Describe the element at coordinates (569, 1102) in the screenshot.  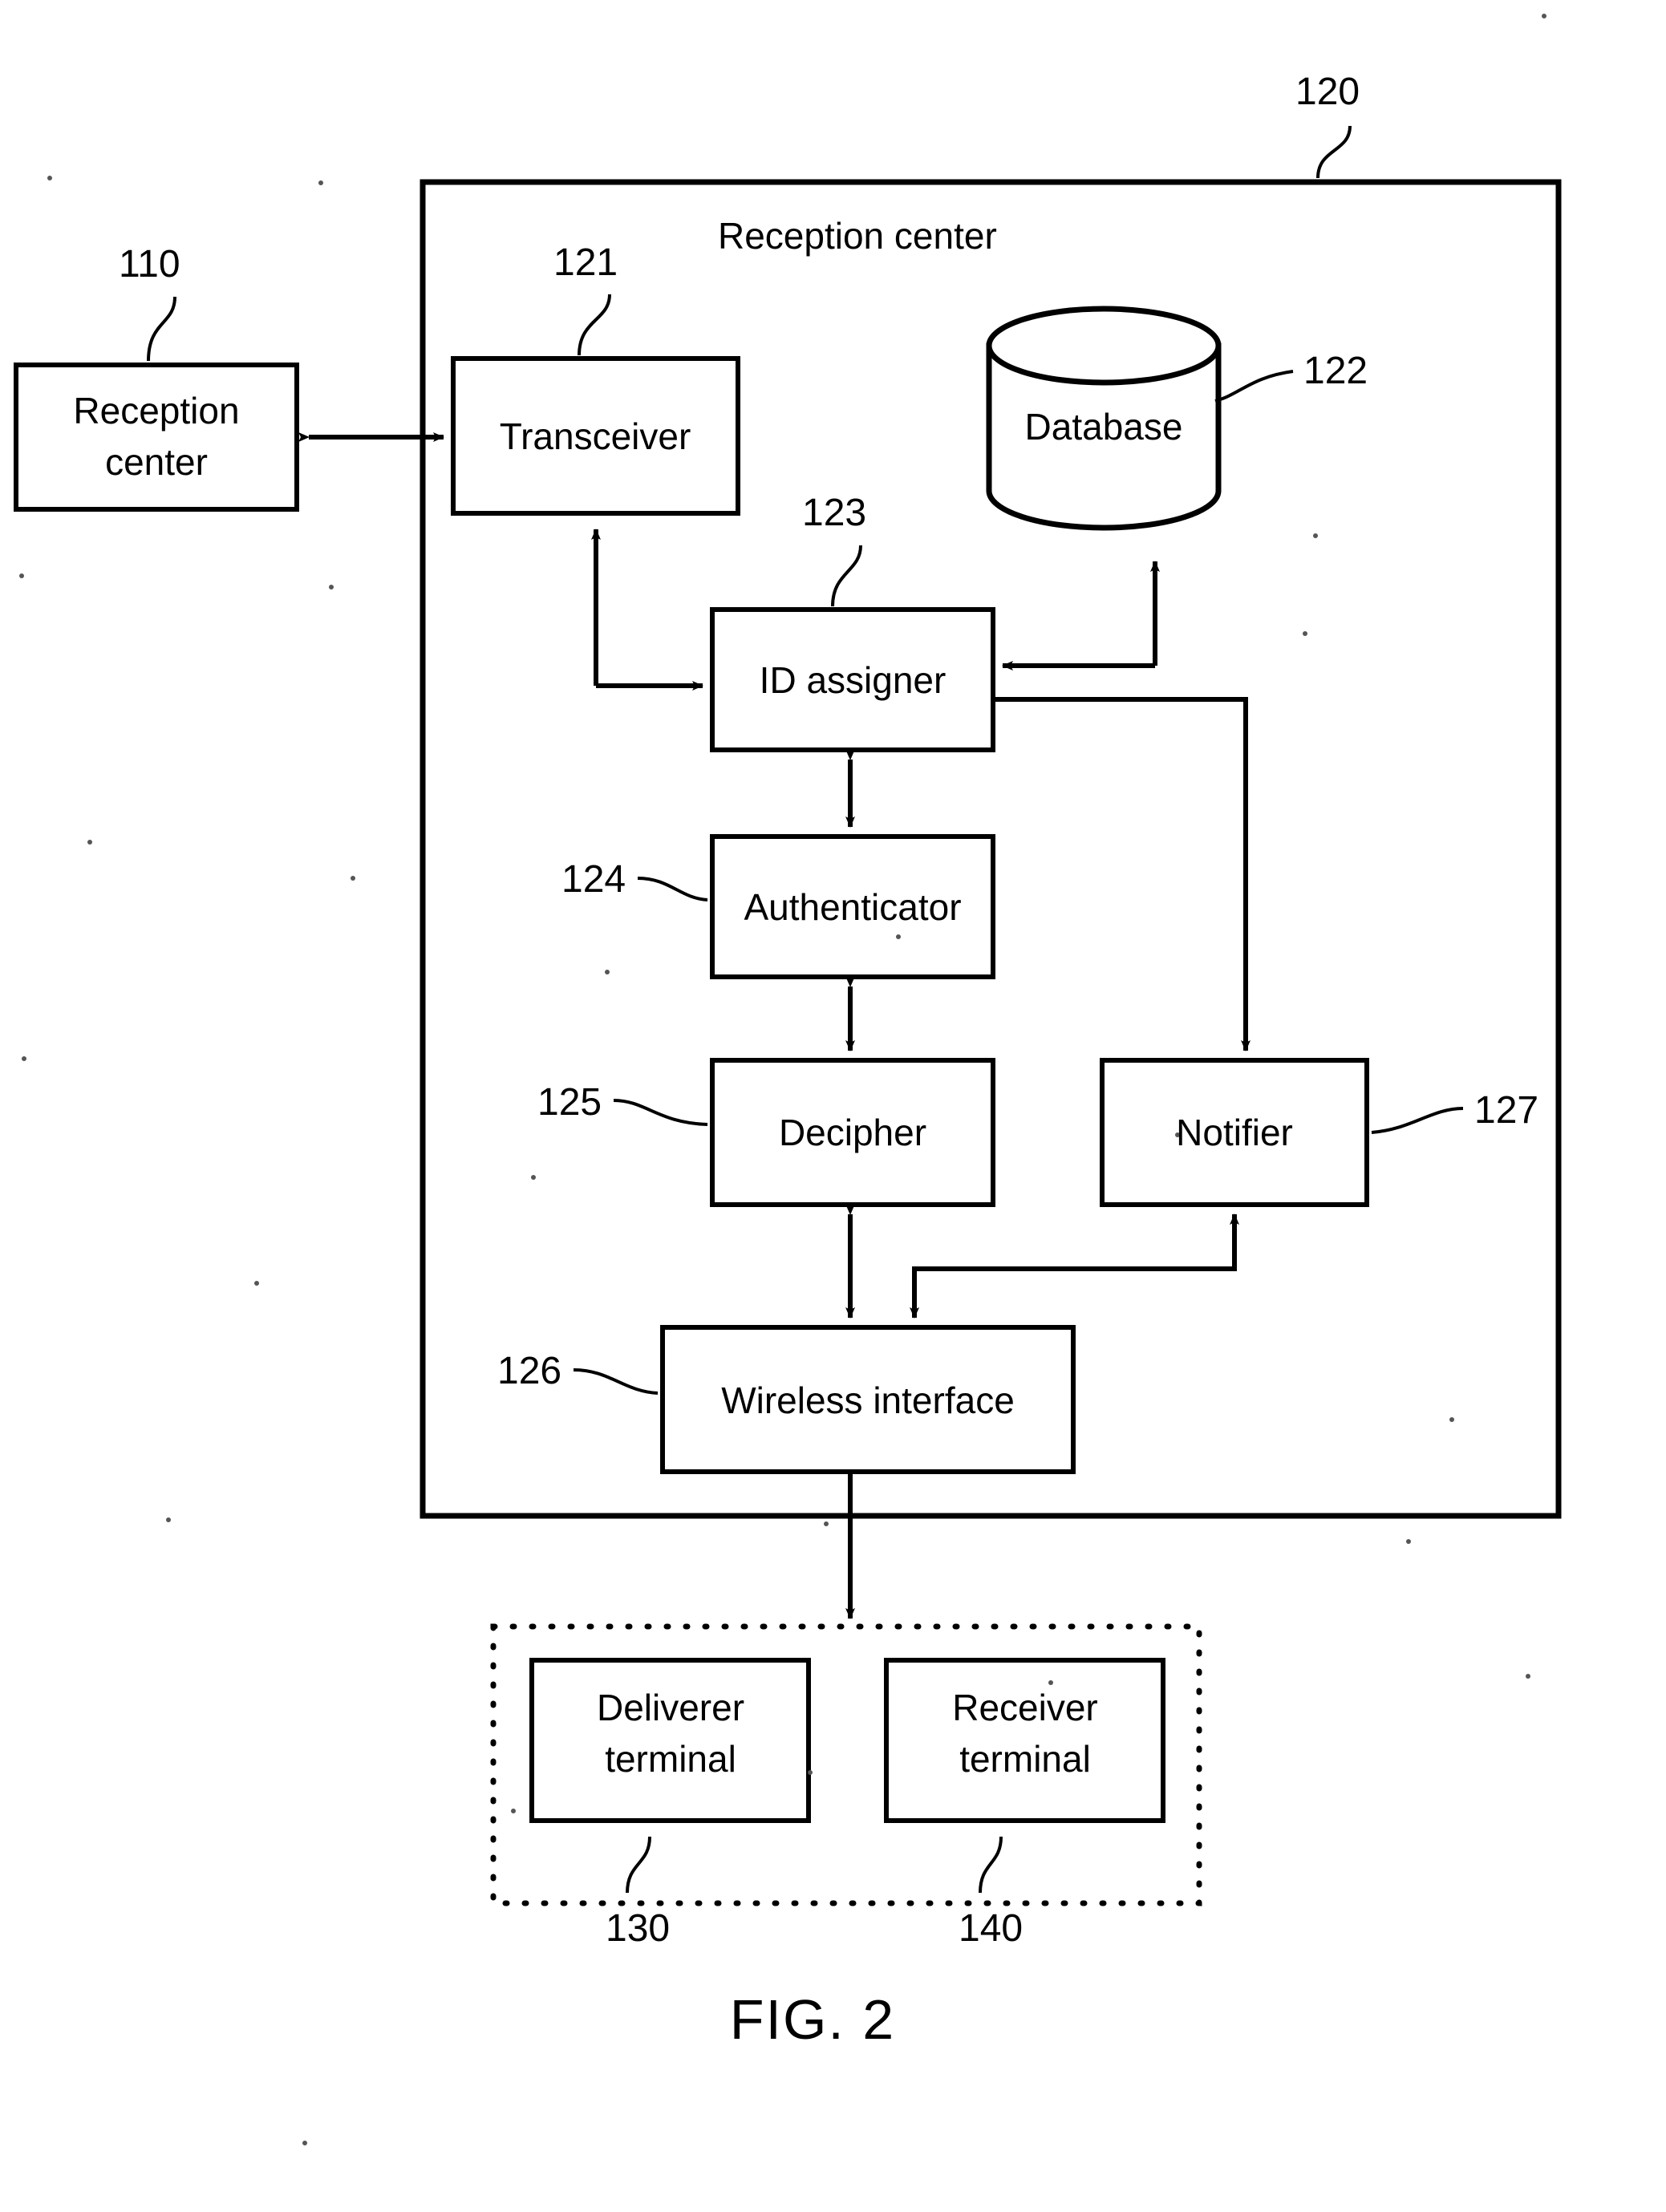
I see `ref-125: 125` at that location.